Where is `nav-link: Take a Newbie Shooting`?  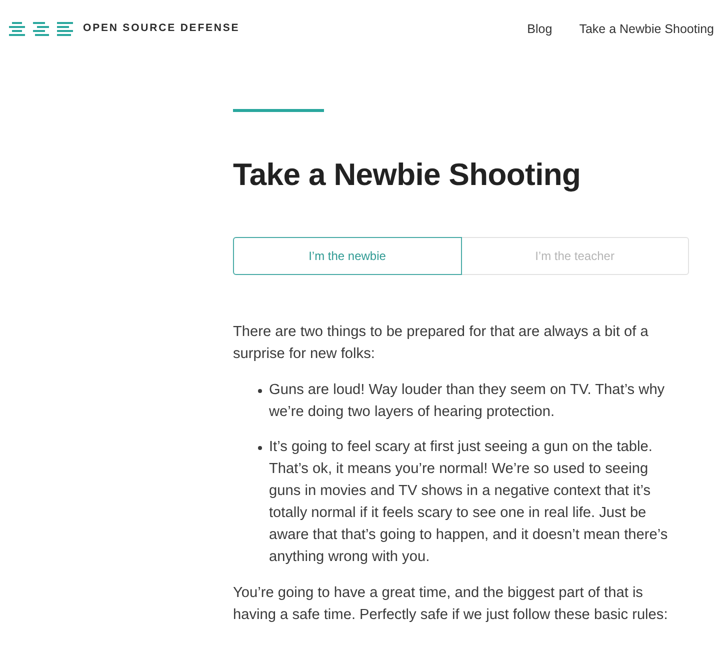 nav-link: Take a Newbie Shooting is located at coordinates (646, 29).